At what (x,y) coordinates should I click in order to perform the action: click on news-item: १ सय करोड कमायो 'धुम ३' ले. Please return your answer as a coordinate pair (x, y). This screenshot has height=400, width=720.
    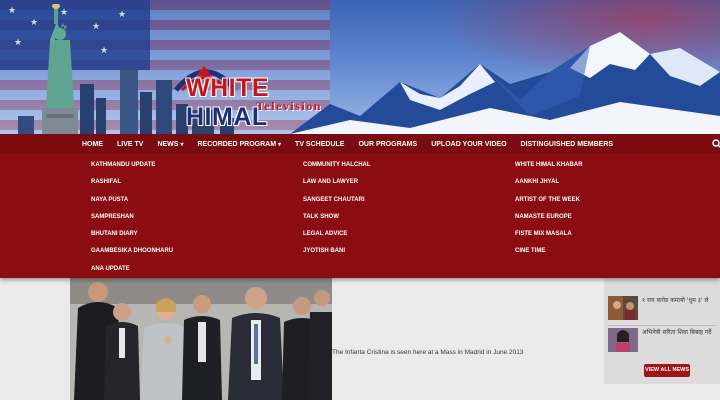
    Looking at the image, I should click on (664, 309).